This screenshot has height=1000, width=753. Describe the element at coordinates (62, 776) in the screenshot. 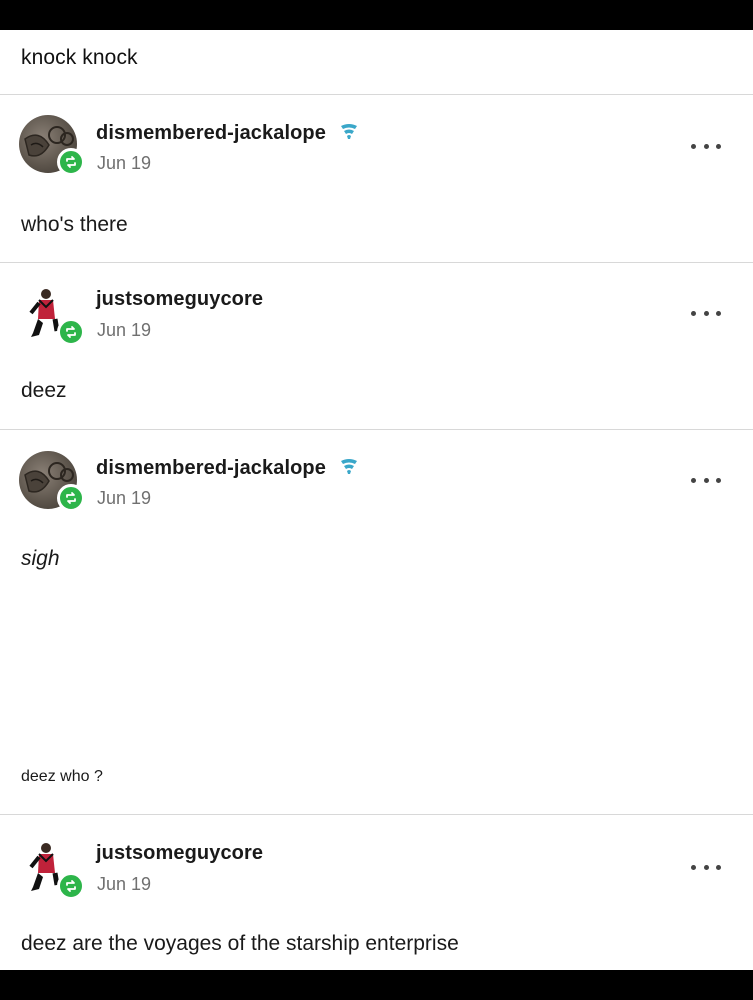

I see `post-body-small: deez who ?` at that location.